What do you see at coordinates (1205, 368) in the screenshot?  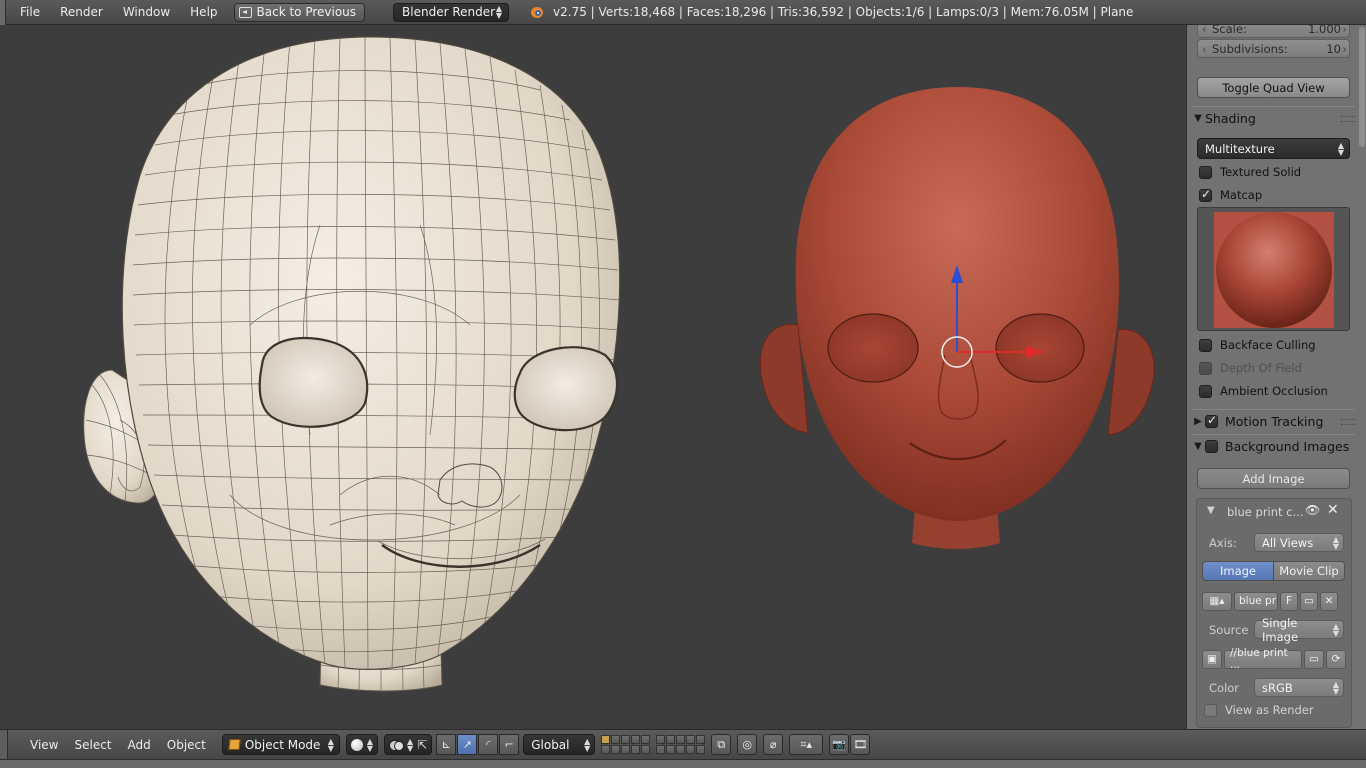 I see `depth-of-field-checkbox` at bounding box center [1205, 368].